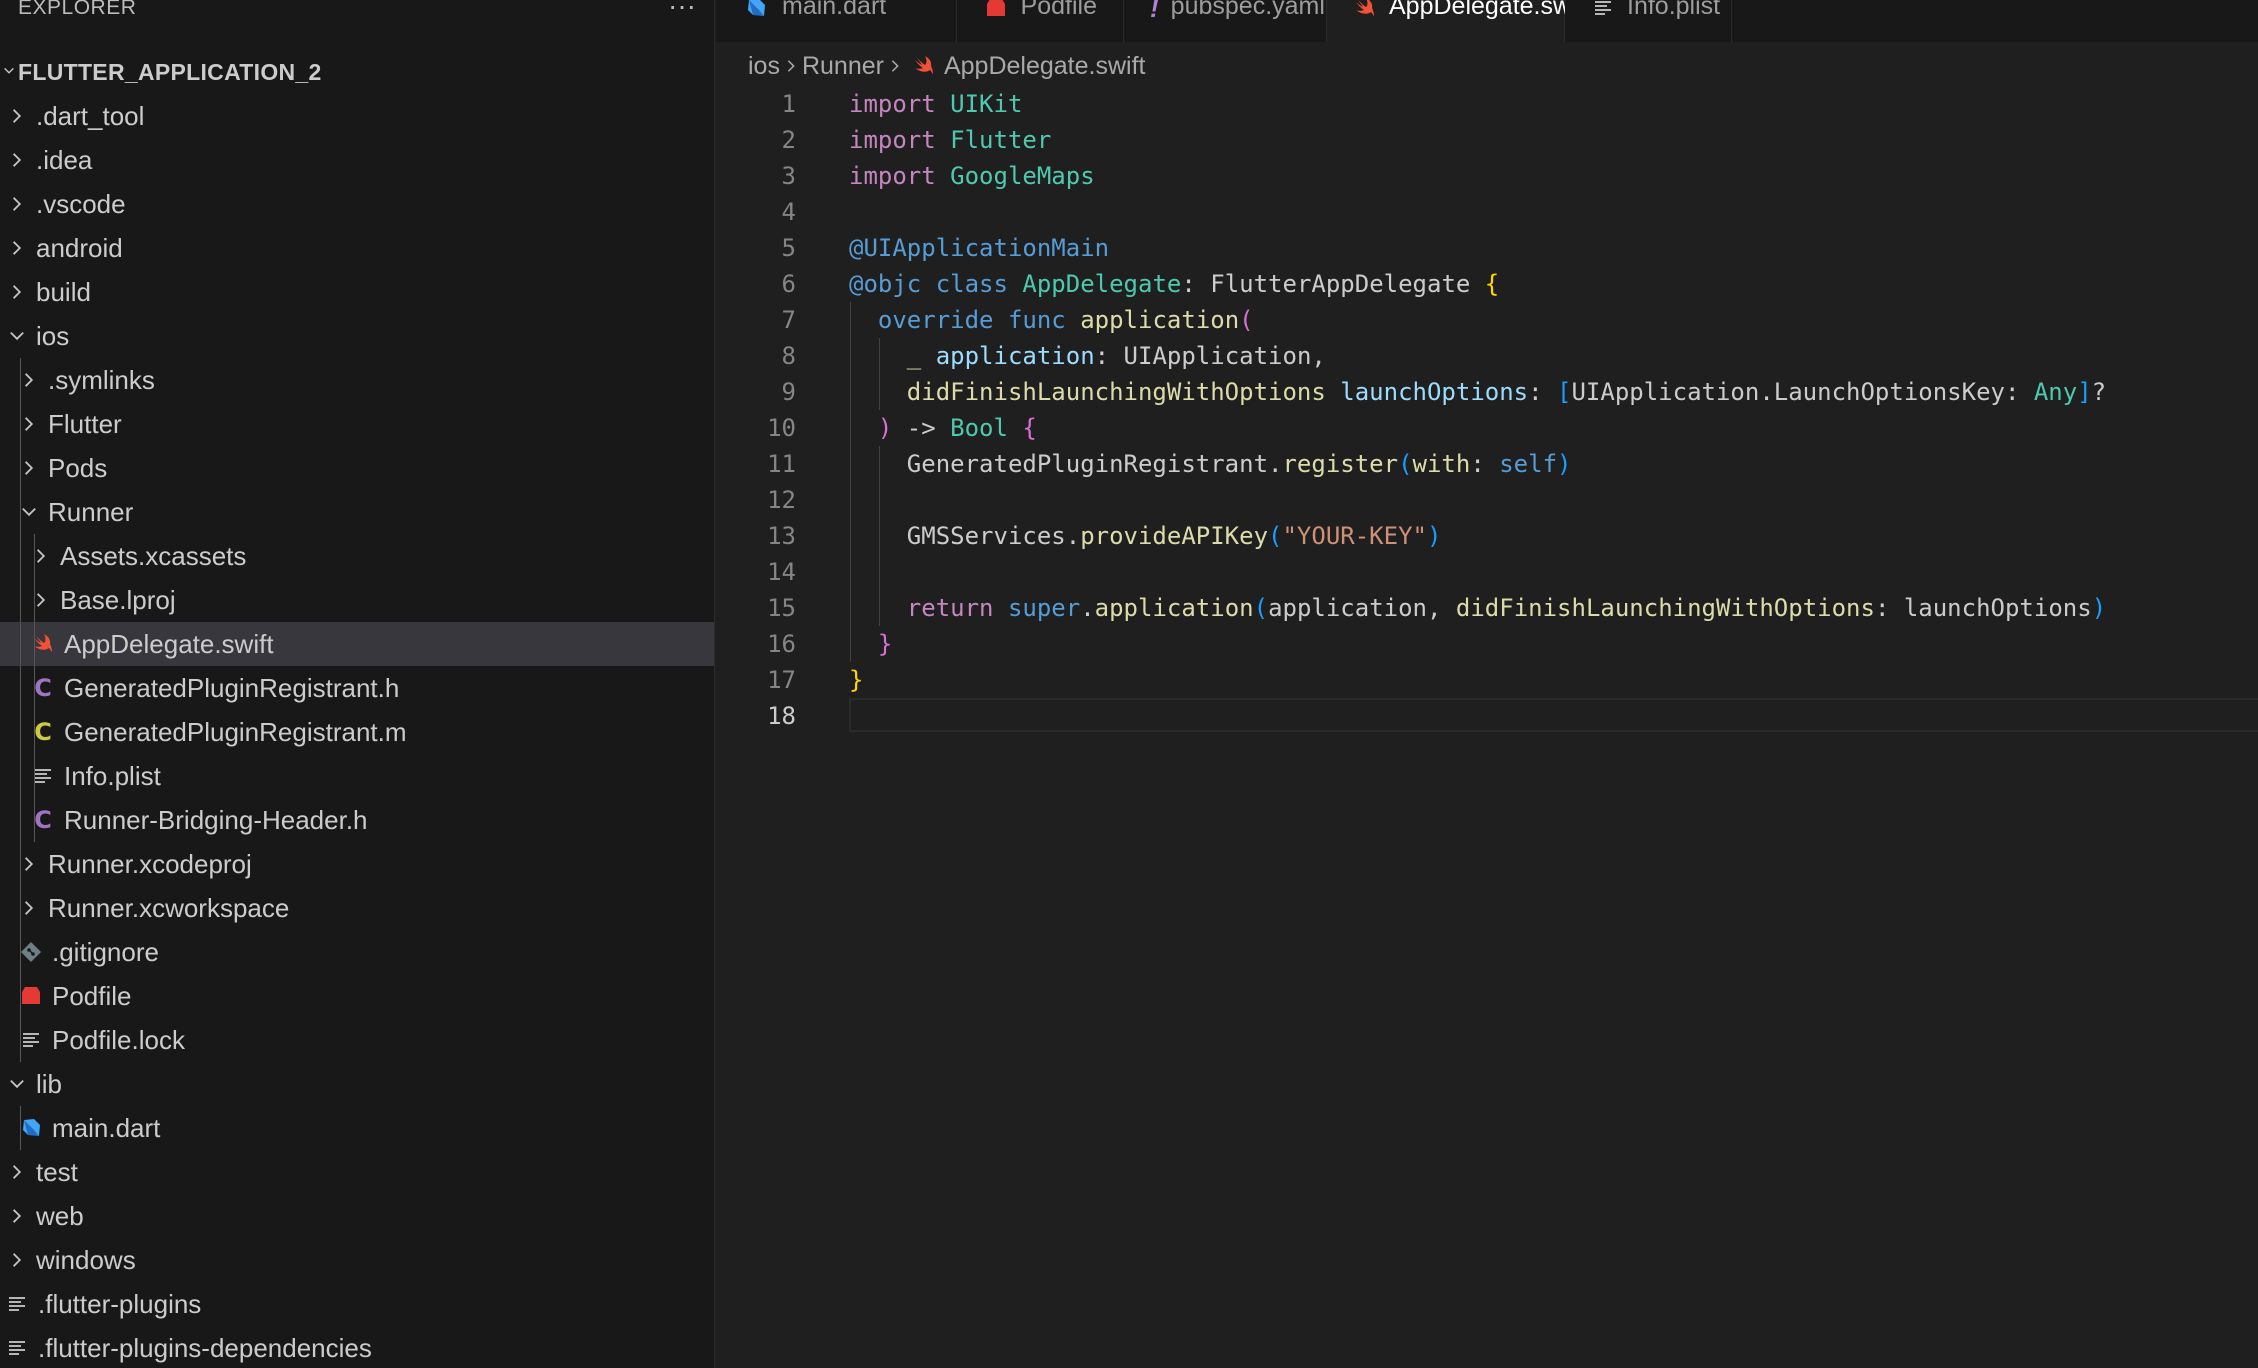 Image resolution: width=2258 pixels, height=1368 pixels. I want to click on tab-pubspec-yaml: ! pubspec.yaml, so click(1225, 21).